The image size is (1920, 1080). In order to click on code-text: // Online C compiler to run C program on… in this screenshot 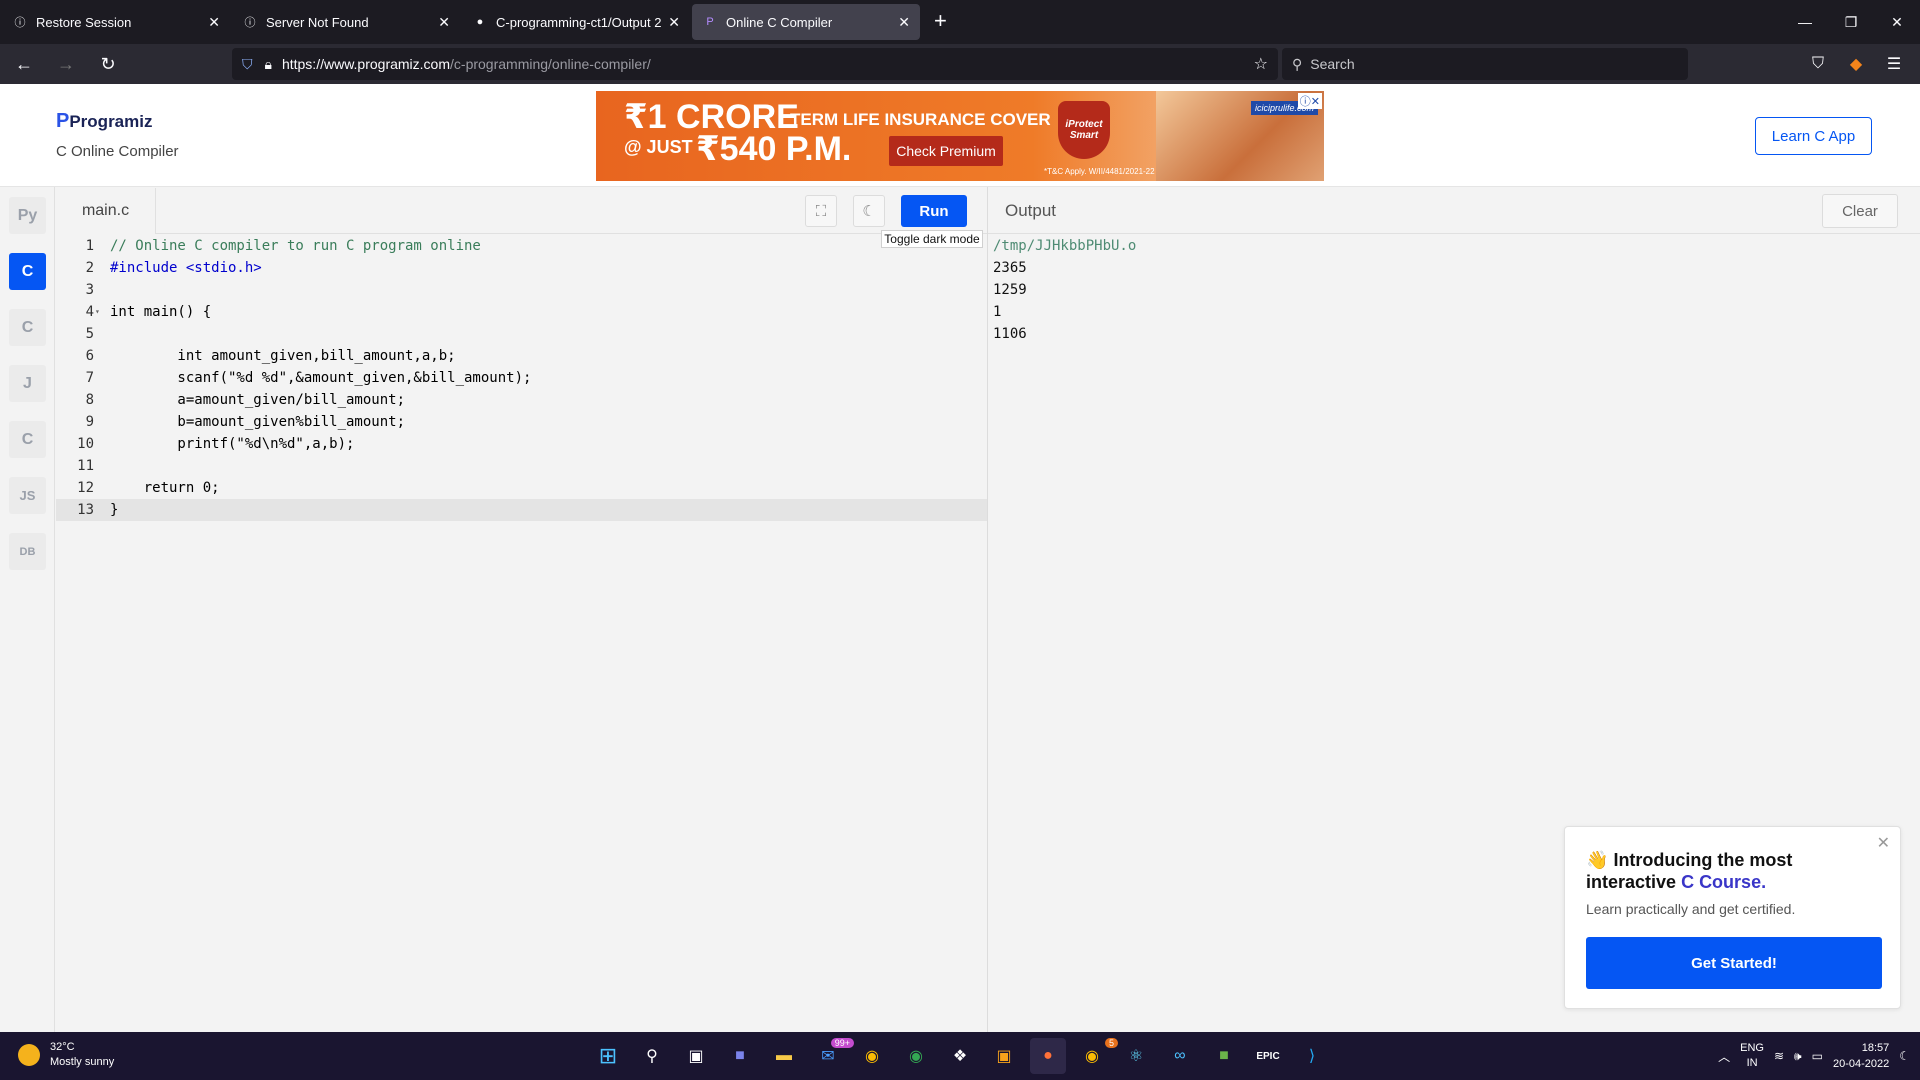, I will do `click(295, 246)`.